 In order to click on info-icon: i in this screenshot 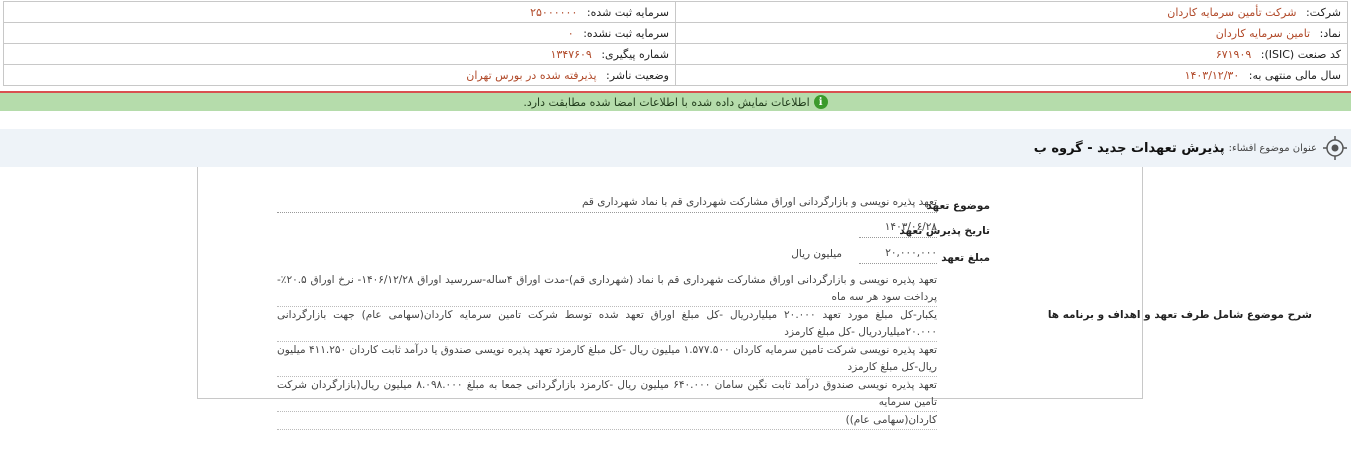, I will do `click(820, 102)`.